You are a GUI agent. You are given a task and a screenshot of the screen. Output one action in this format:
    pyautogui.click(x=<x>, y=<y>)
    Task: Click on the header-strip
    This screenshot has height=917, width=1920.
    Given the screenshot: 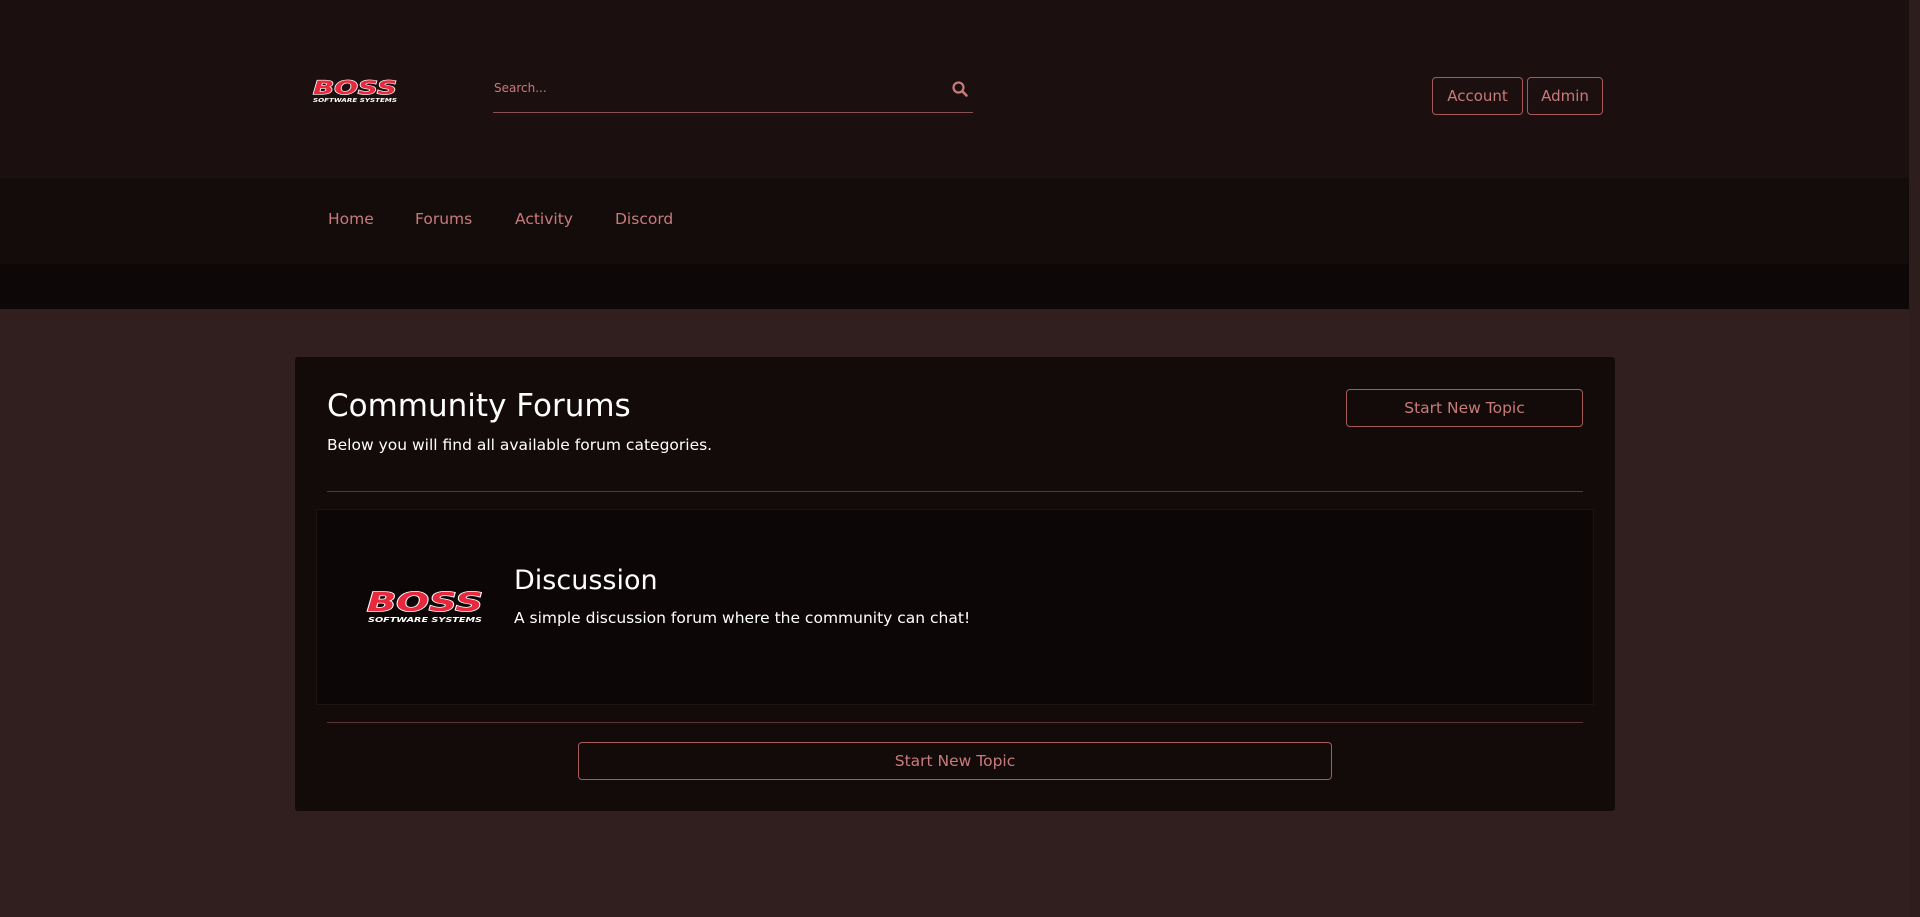 What is the action you would take?
    pyautogui.click(x=954, y=286)
    